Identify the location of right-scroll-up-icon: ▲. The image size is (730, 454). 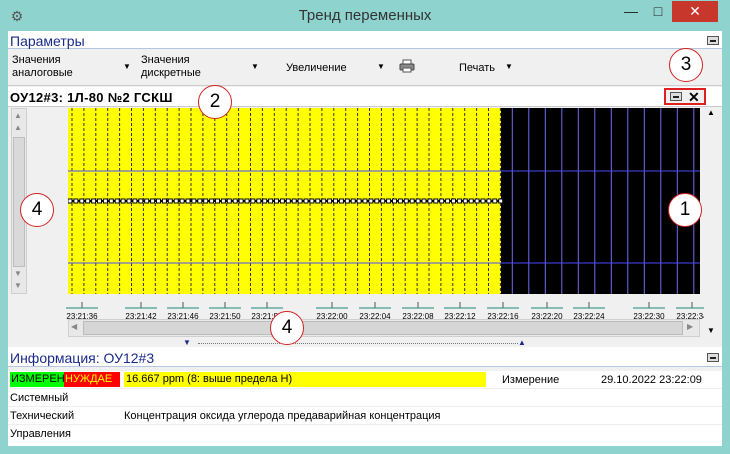
(711, 112).